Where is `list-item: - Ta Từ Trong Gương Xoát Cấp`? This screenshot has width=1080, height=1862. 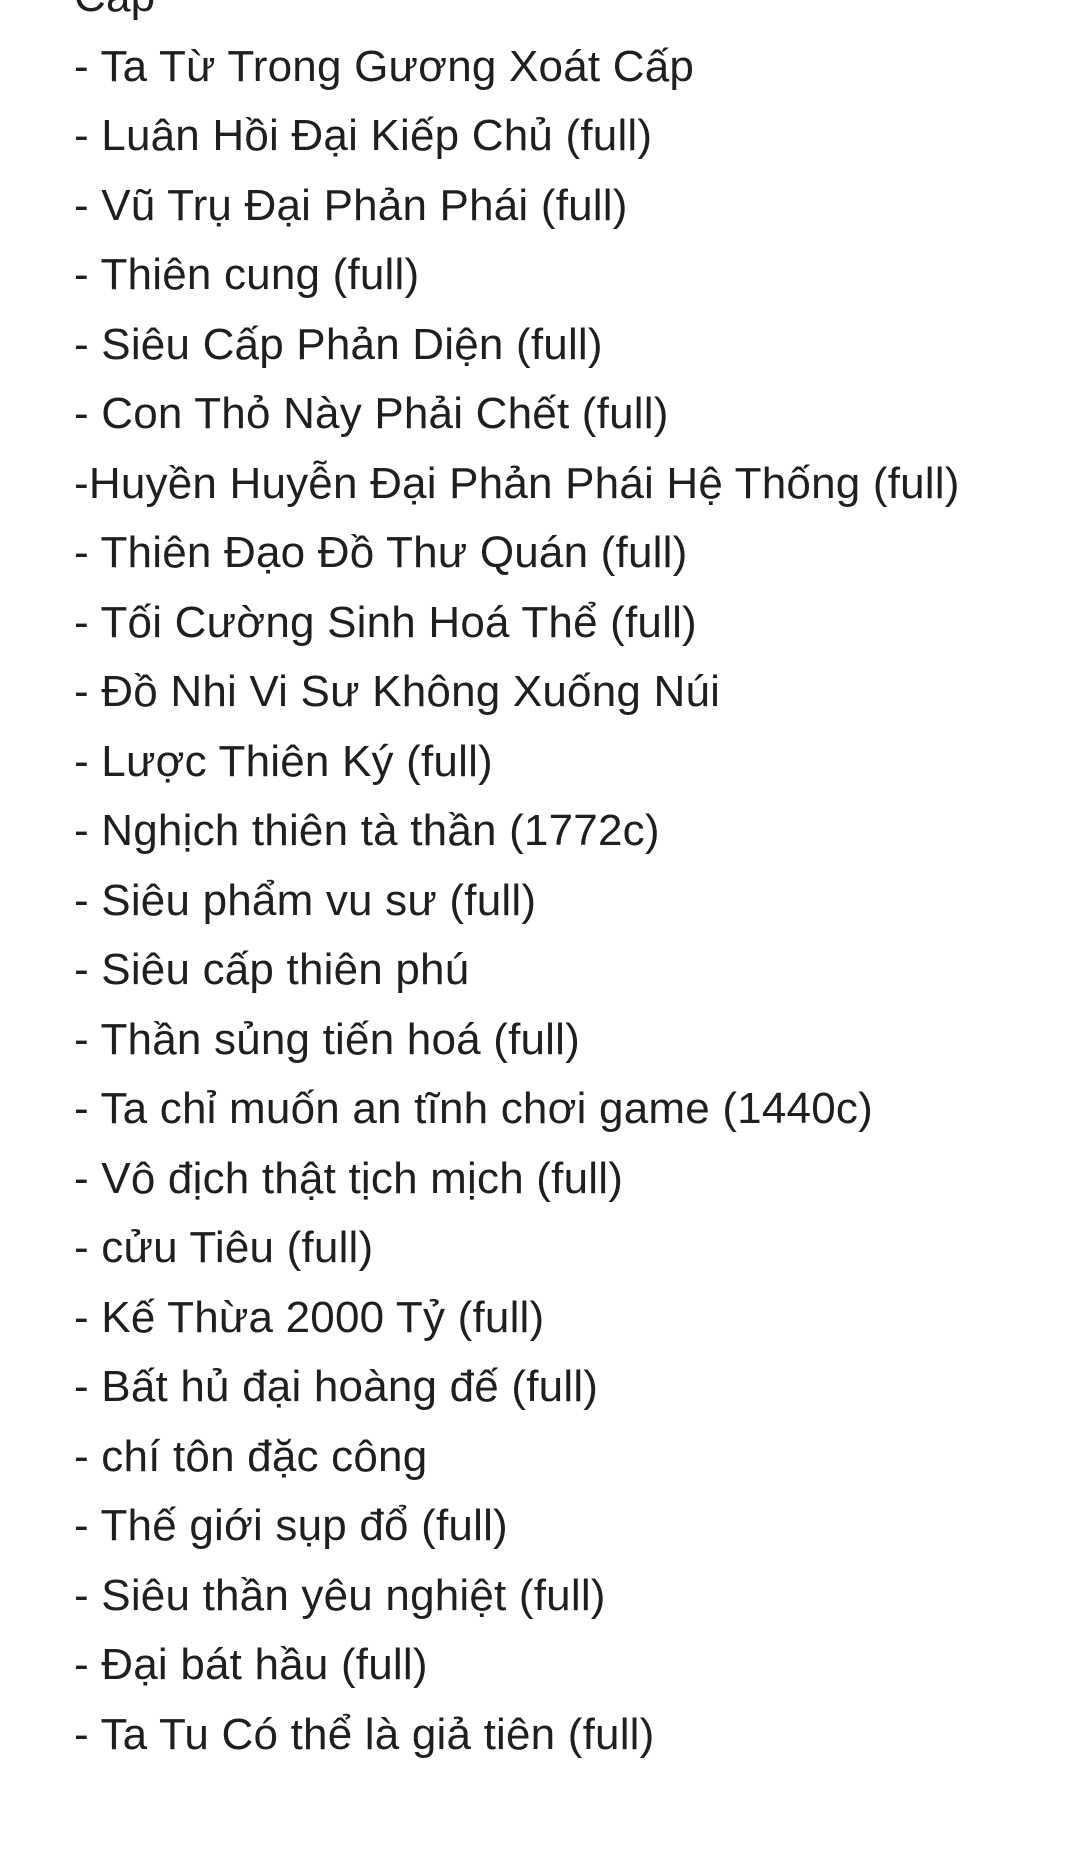 list-item: - Ta Từ Trong Gương Xoát Cấp is located at coordinates (384, 66).